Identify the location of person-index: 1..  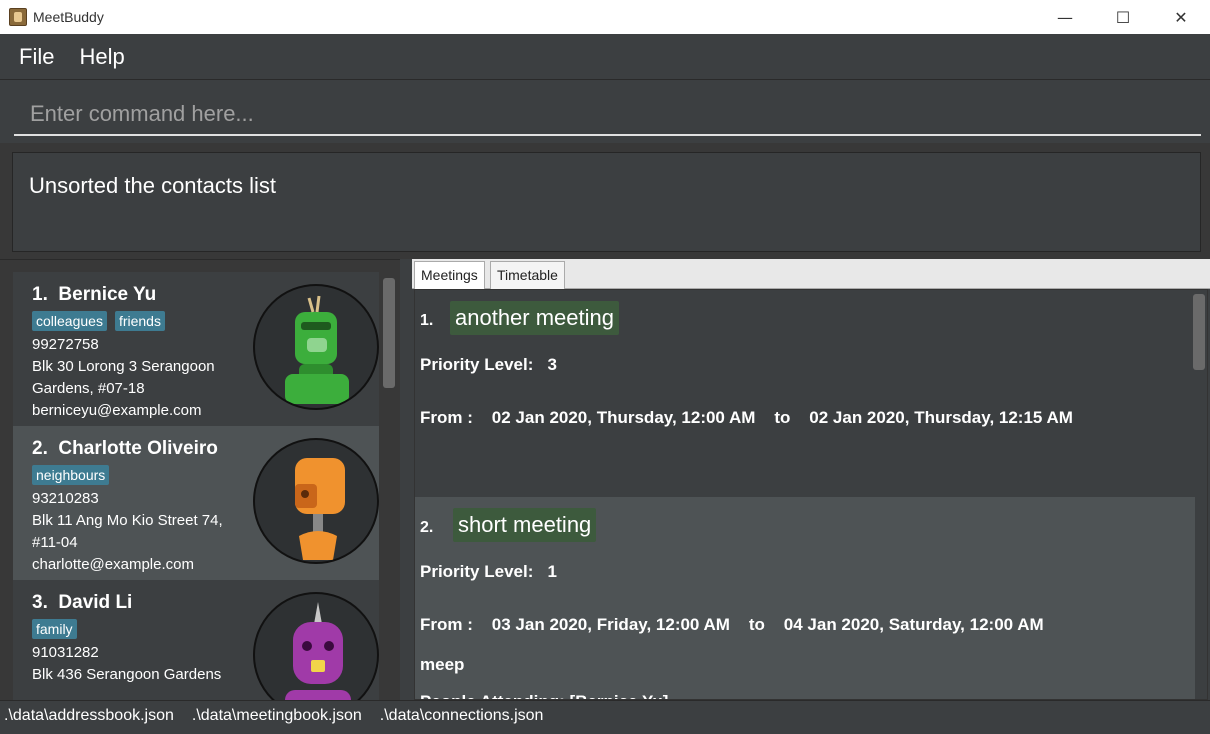
(40, 294).